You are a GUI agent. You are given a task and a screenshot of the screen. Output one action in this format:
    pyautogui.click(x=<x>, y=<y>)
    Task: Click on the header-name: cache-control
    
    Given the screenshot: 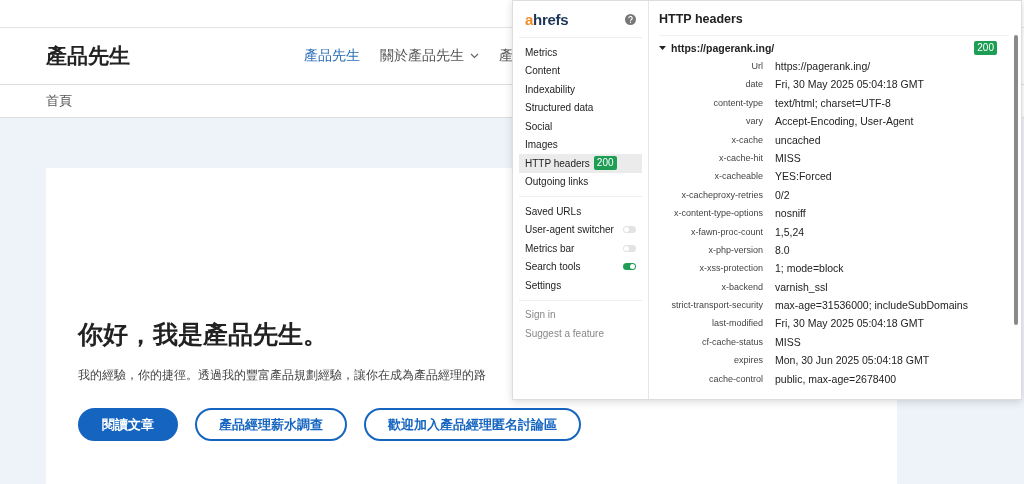 What is the action you would take?
    pyautogui.click(x=735, y=379)
    